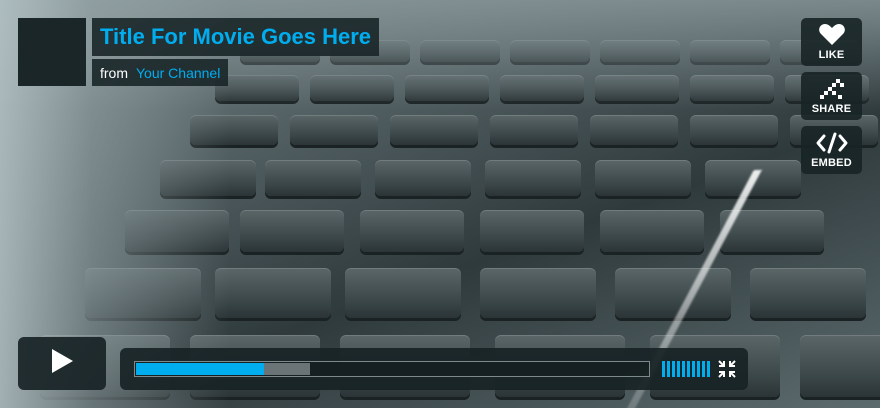  I want to click on video-byline: from Your Channel, so click(160, 72).